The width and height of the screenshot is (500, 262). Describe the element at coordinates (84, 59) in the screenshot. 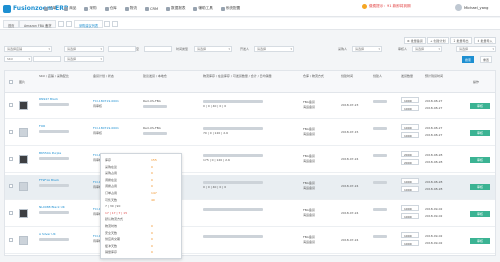

I see `status-select: 请选择` at that location.